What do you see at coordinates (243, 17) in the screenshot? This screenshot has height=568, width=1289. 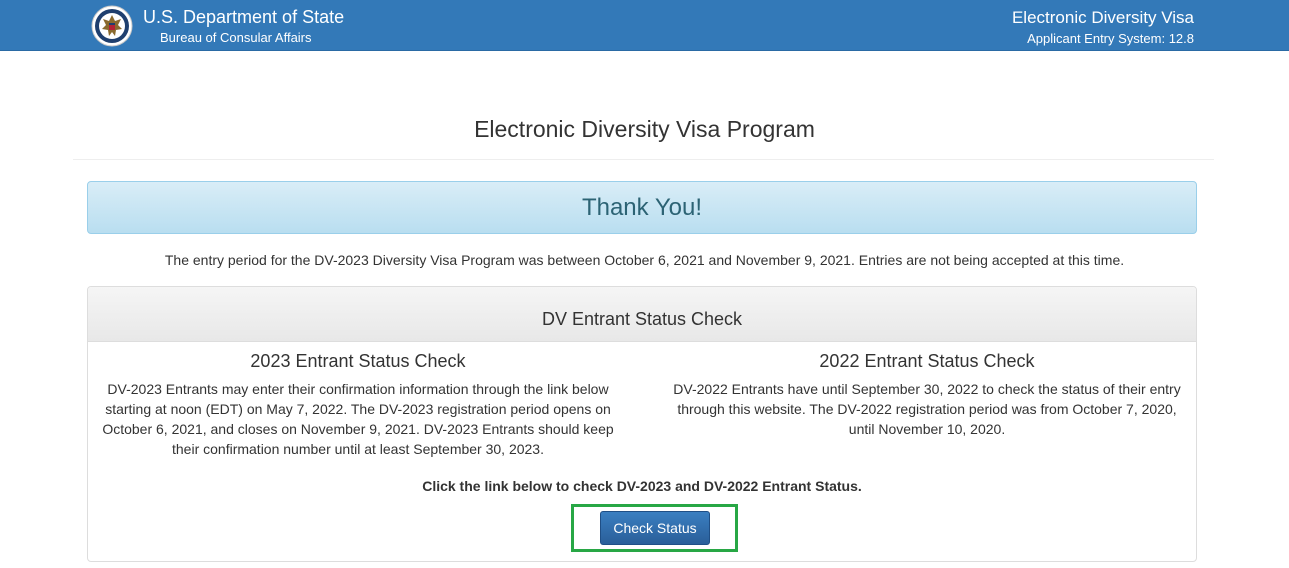 I see `department-title: U.S. Department of State` at bounding box center [243, 17].